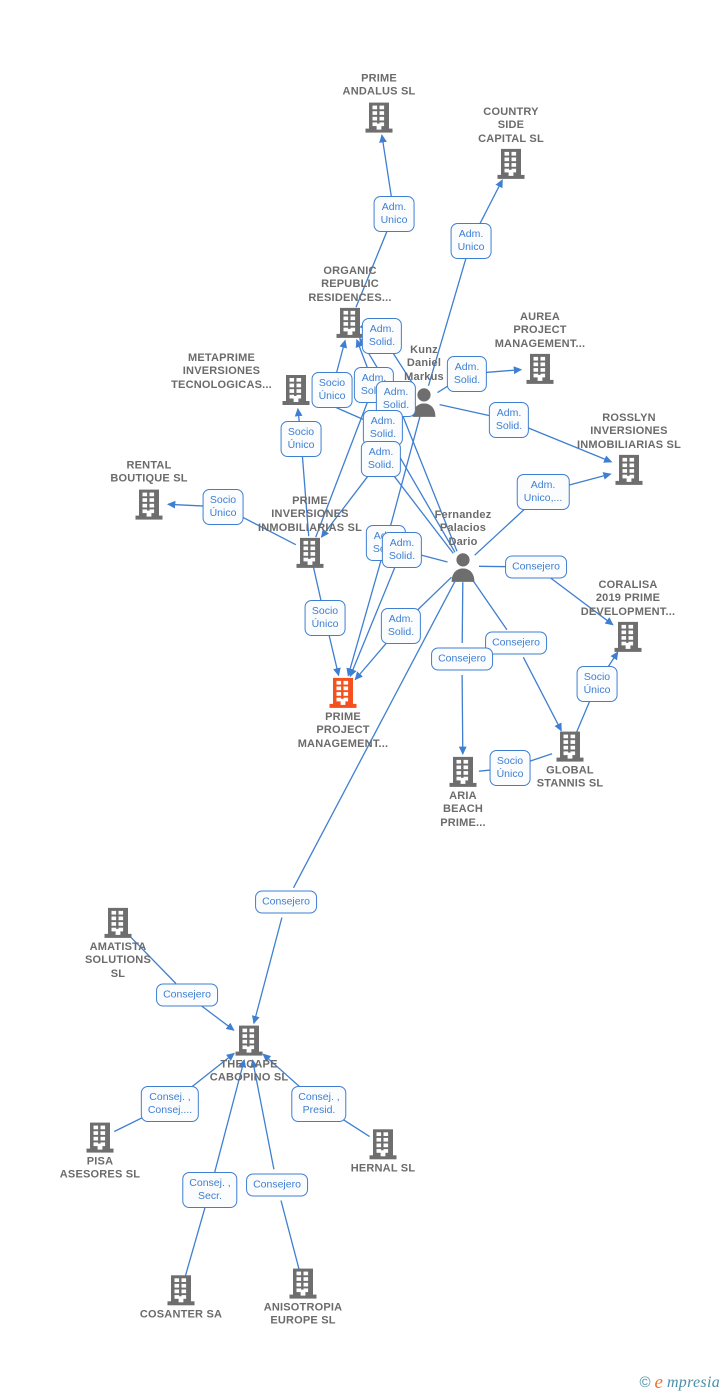  Describe the element at coordinates (332, 390) in the screenshot. I see `relation-label-l5: Socio Único` at that location.